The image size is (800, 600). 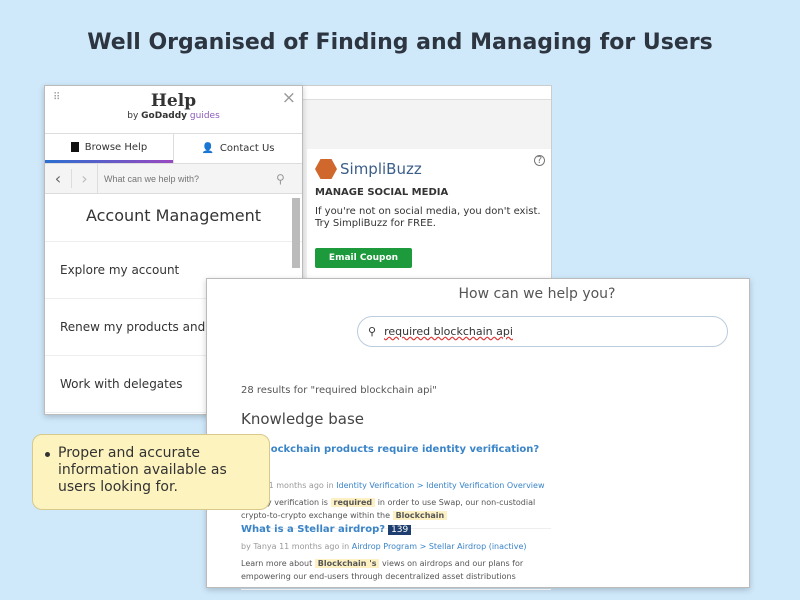 I want to click on email-coupon-button: Email Coupon, so click(x=363, y=258).